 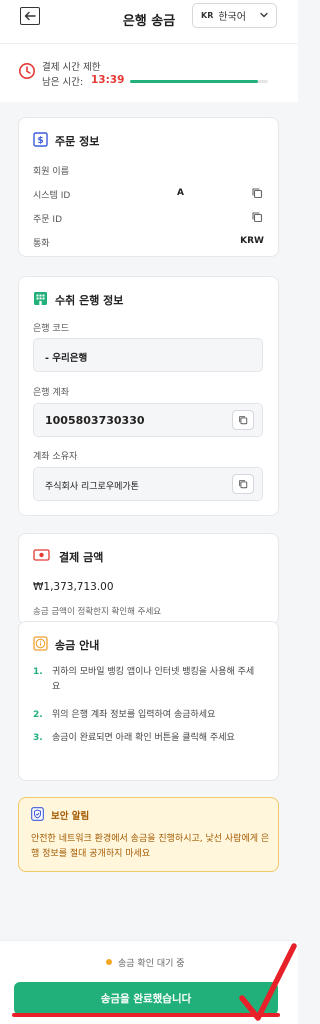 I want to click on guide-step-text: 위의 은행 계좌 정보를 입력하여 송금하세요, so click(x=134, y=715).